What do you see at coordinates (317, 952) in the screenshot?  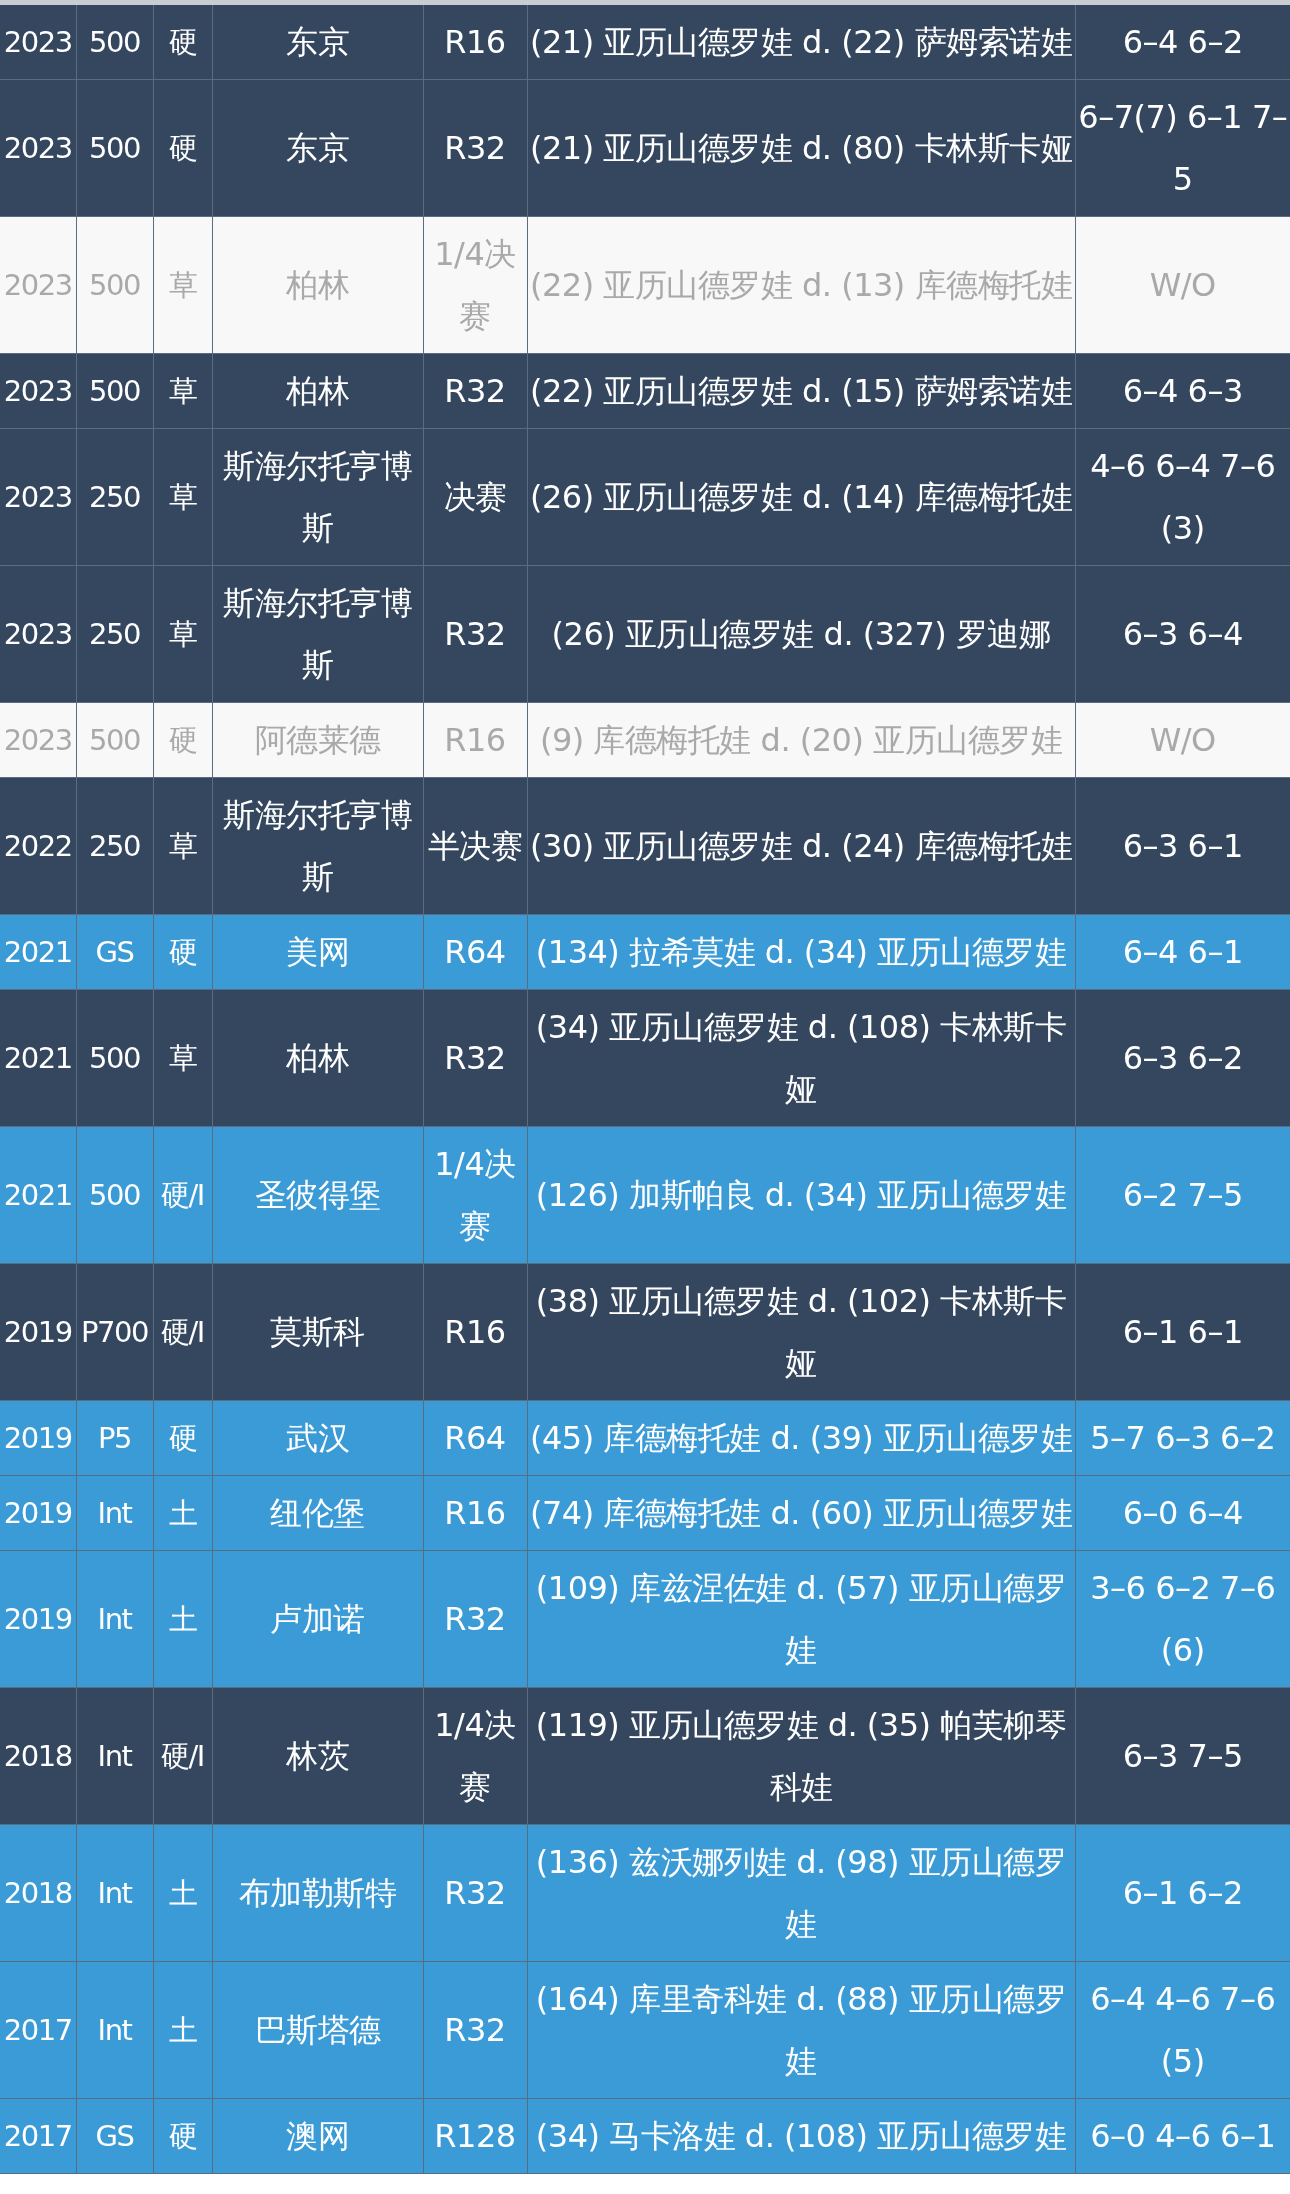 I see `table-cell: 美网` at bounding box center [317, 952].